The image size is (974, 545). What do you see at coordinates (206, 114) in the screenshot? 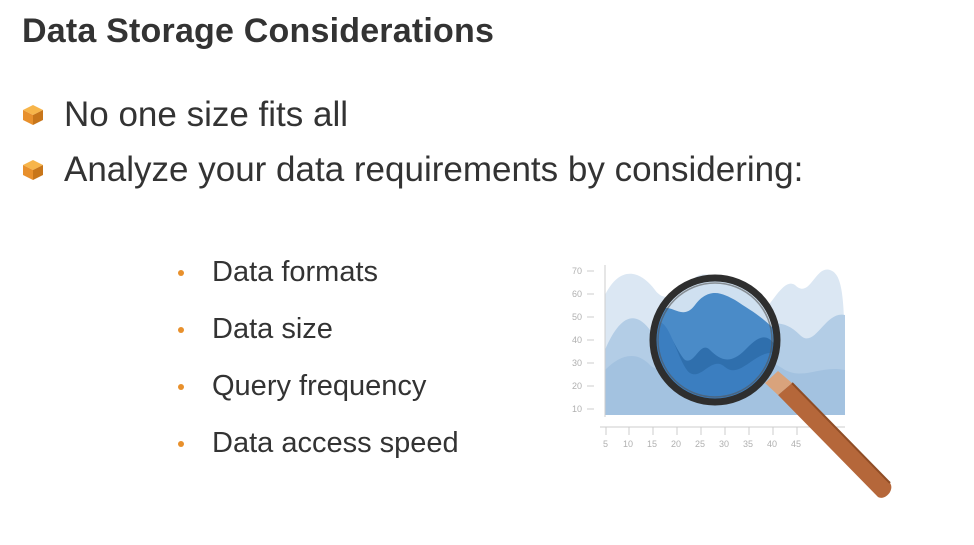
I see `main-bullet-text: No one size fits all` at bounding box center [206, 114].